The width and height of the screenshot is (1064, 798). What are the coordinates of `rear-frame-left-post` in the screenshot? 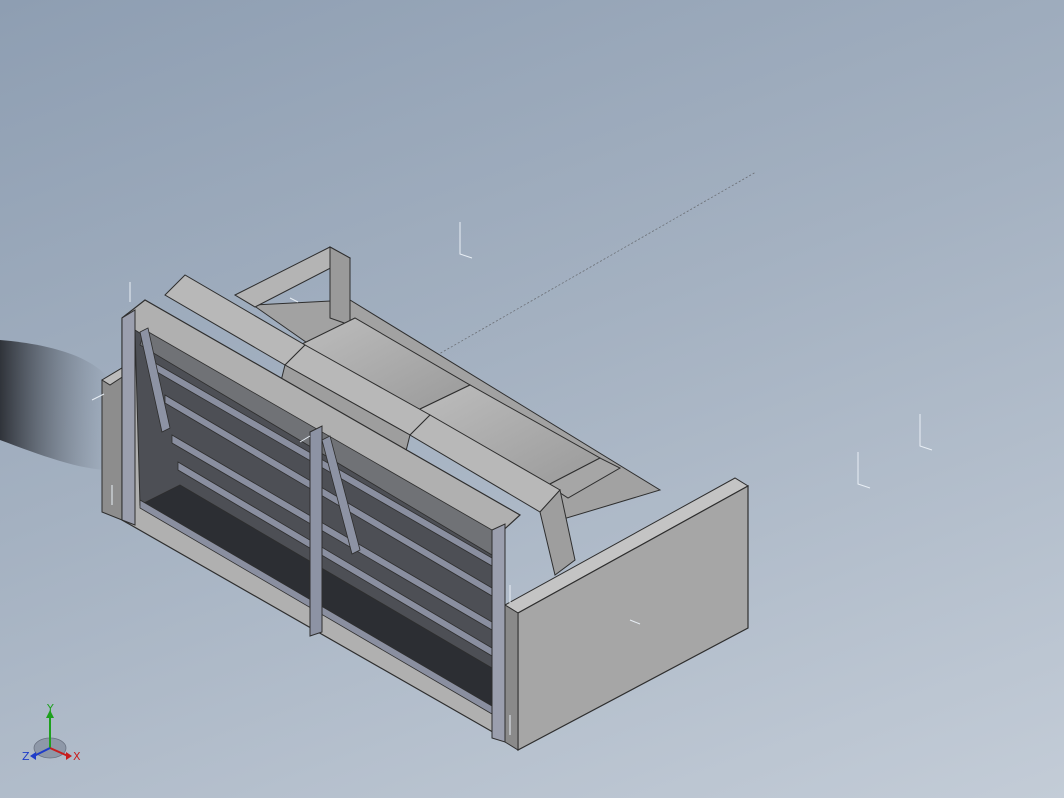 It's located at (128, 417).